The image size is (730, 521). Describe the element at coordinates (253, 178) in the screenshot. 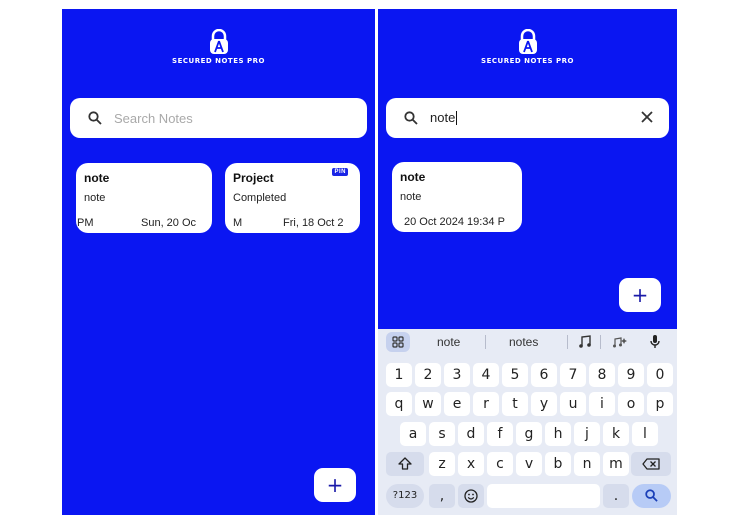

I see `note-title: Project` at that location.